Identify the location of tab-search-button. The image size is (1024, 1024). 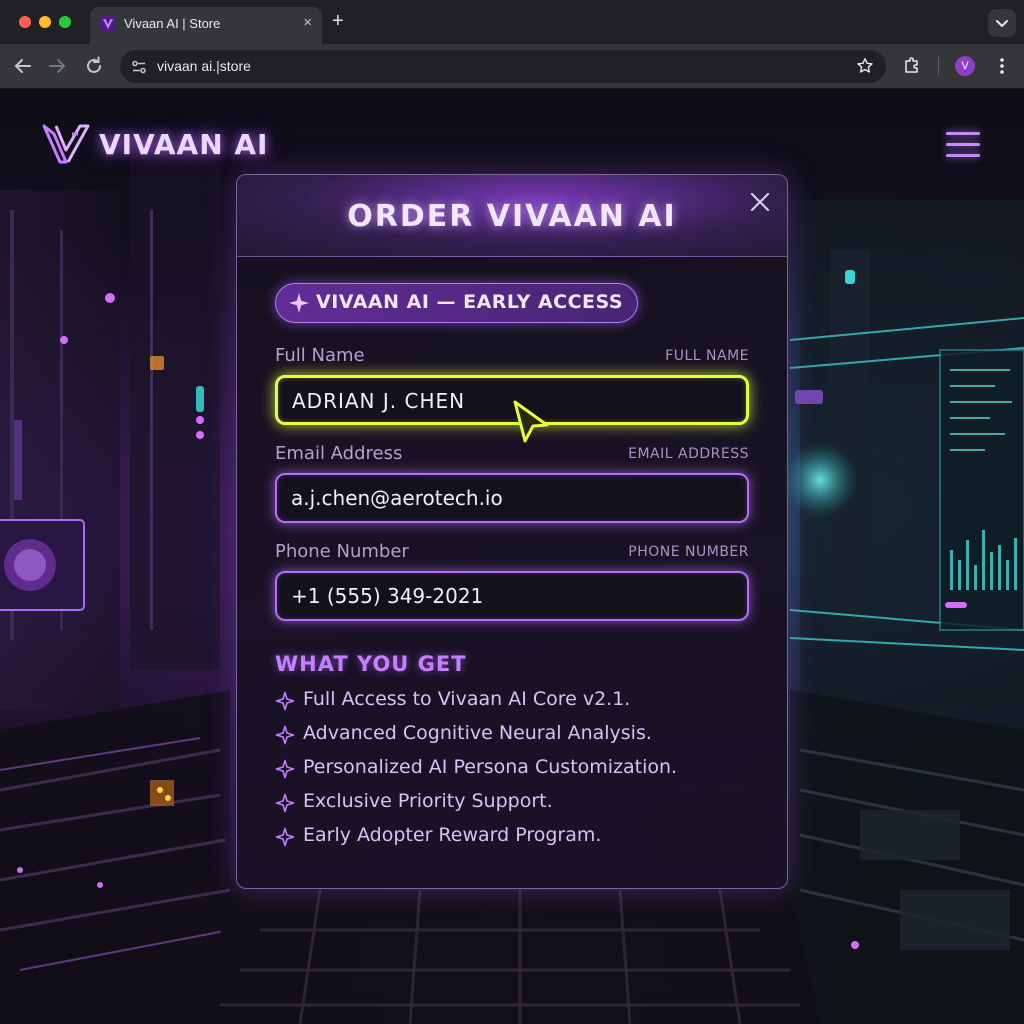
(1002, 23).